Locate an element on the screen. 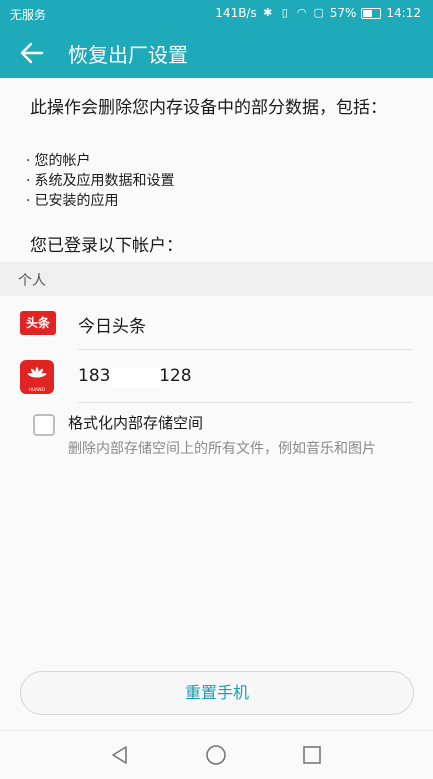  huawei-logo-icon: HUAWEI is located at coordinates (37, 377).